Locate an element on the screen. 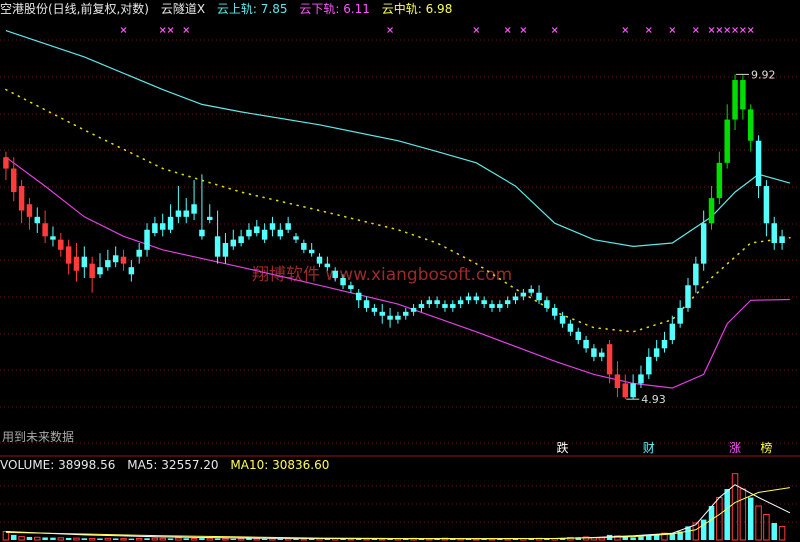  signal-label: 财 is located at coordinates (649, 448).